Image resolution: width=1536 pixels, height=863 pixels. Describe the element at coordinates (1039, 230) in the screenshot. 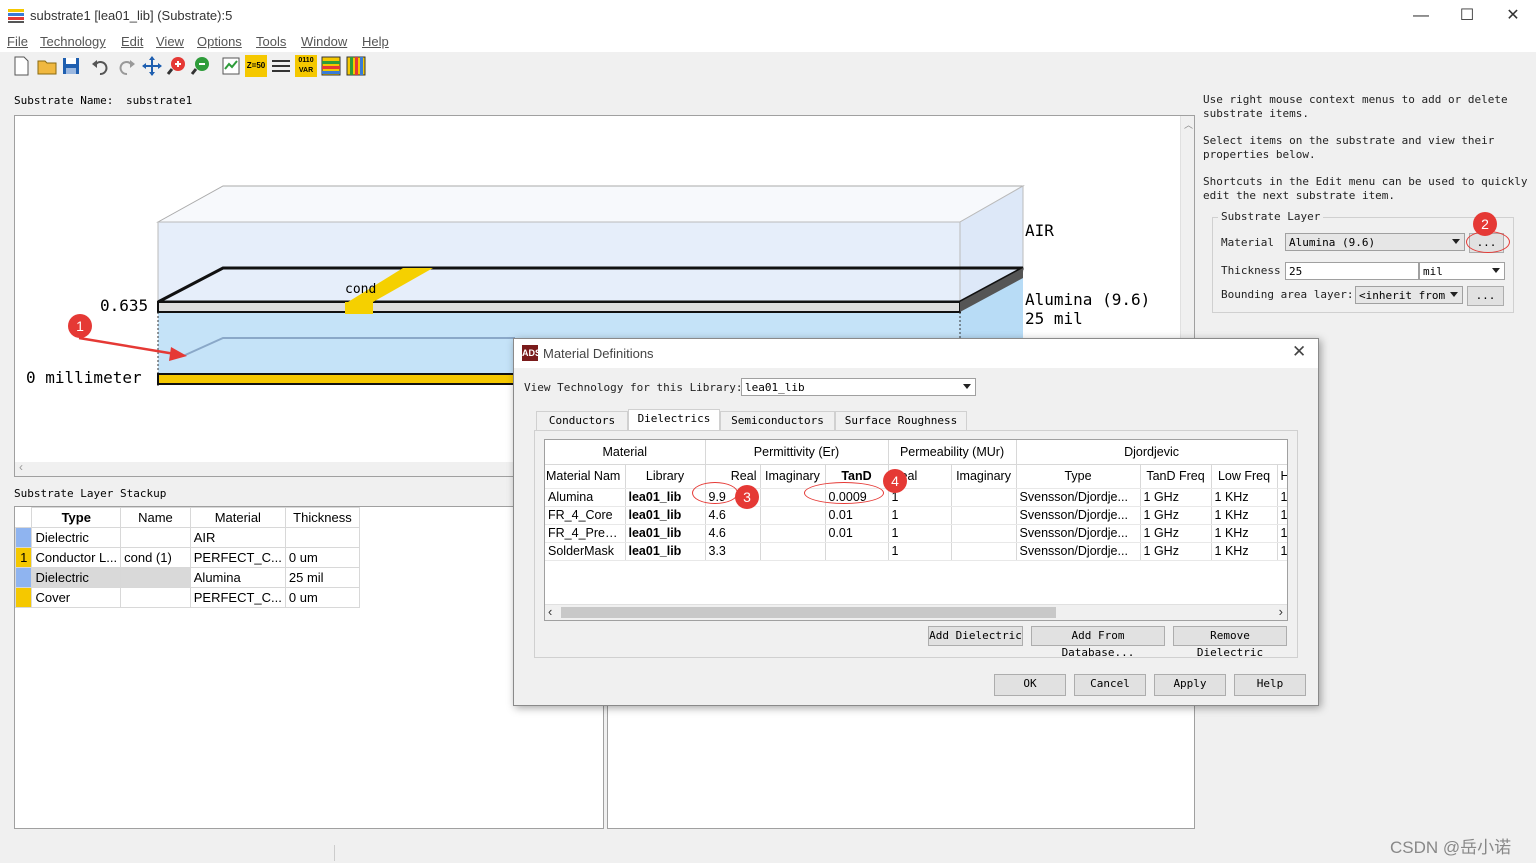

I see `air-label: AIR` at that location.